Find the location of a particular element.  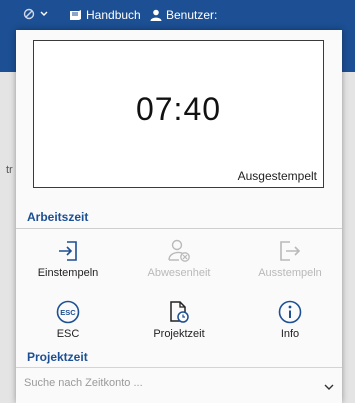

user-info: Benutzer: is located at coordinates (183, 15).